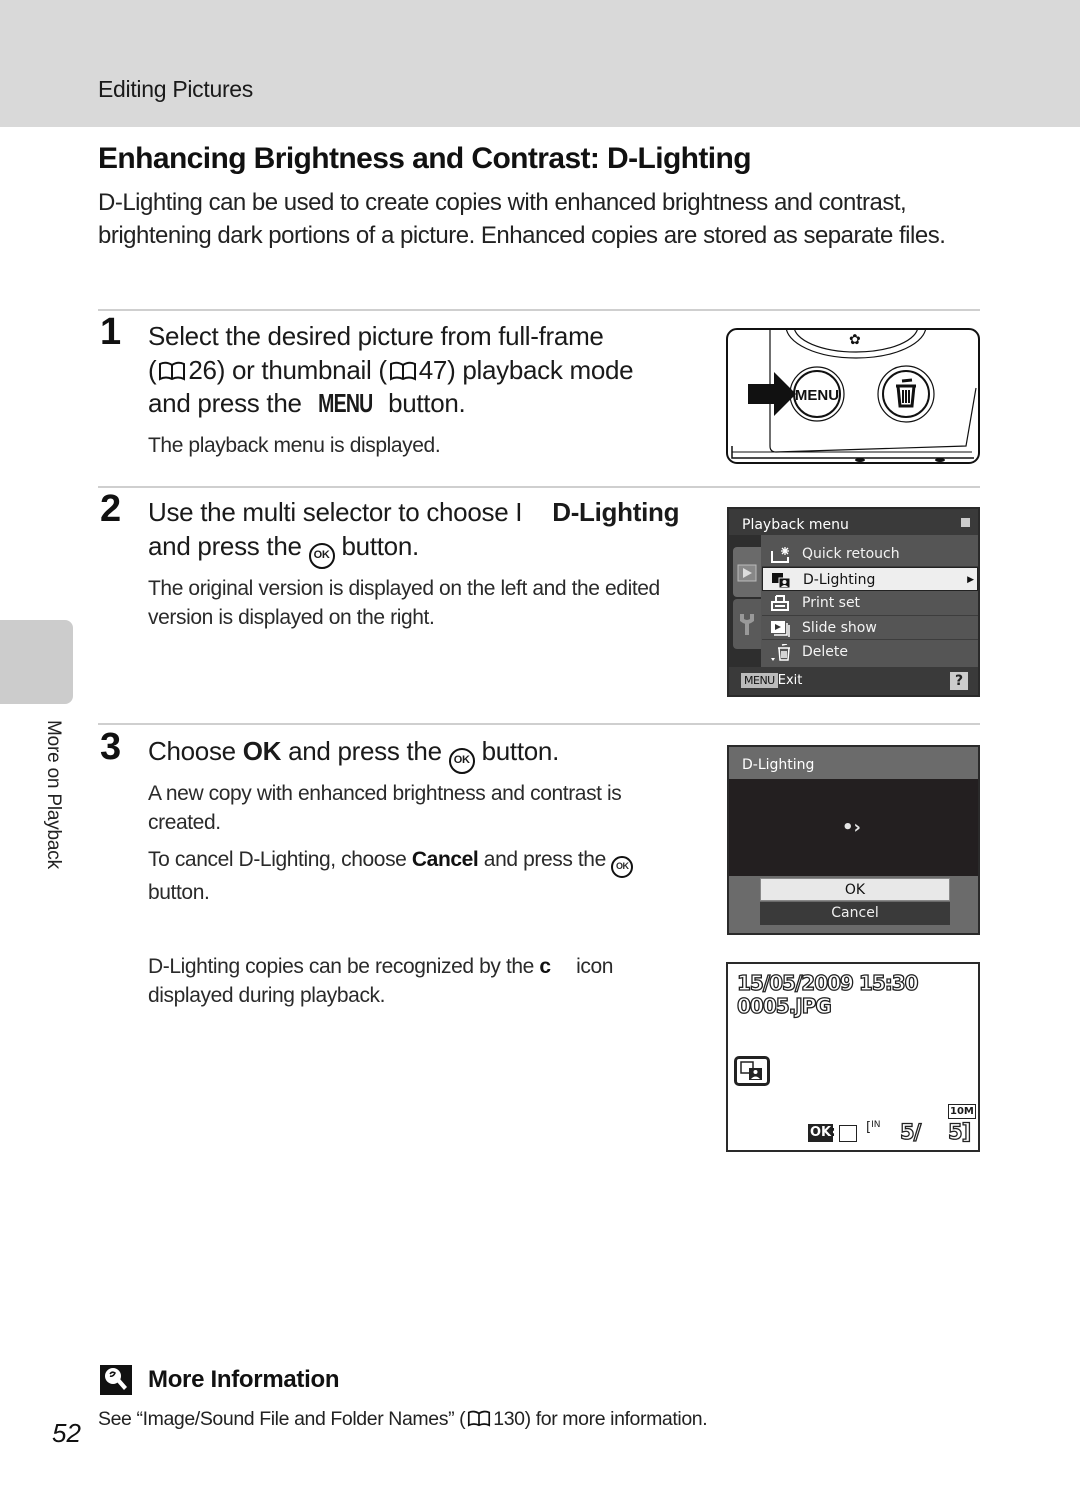 This screenshot has height=1486, width=1080. Describe the element at coordinates (345, 403) in the screenshot. I see `menu-key-glyph: MENU` at that location.